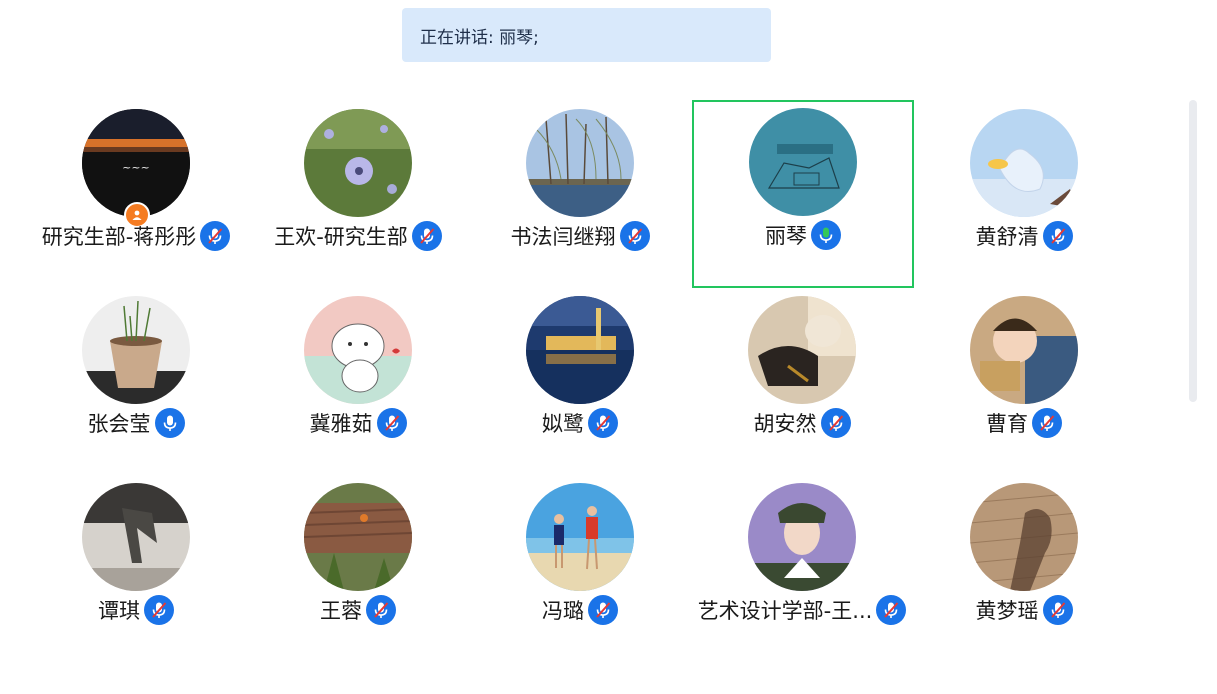 Image resolution: width=1217 pixels, height=694 pixels. I want to click on participant-tile: 黄舒清, so click(1024, 194).